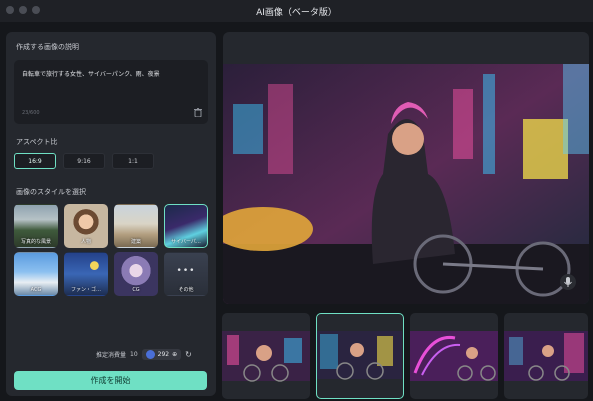 The image size is (593, 401). I want to click on prompt-text: 自転車で旅行する女性、サイバーパンク、雨、夜景, so click(91, 73).